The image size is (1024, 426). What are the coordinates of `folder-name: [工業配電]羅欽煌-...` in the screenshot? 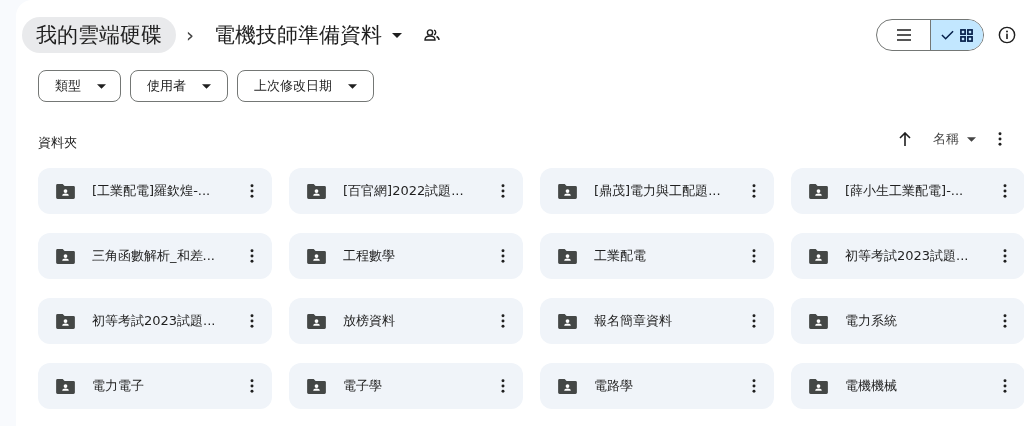 It's located at (152, 191).